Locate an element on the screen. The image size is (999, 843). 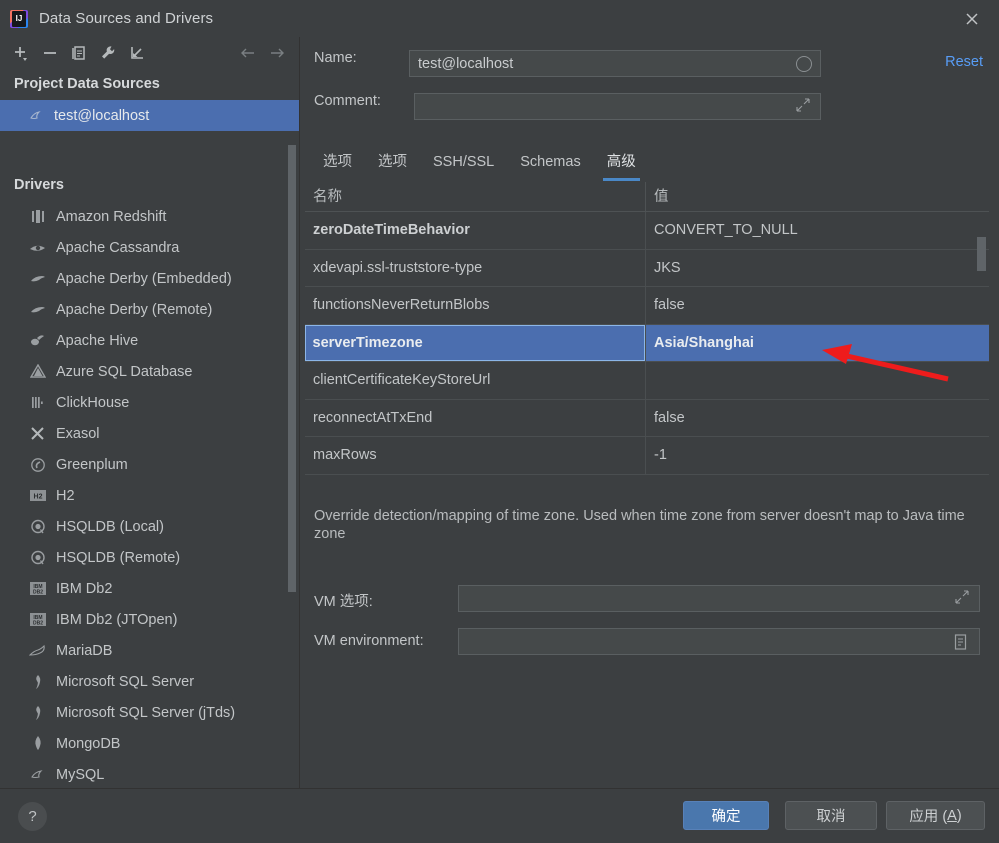
hive-bee-icon is located at coordinates (37, 341).